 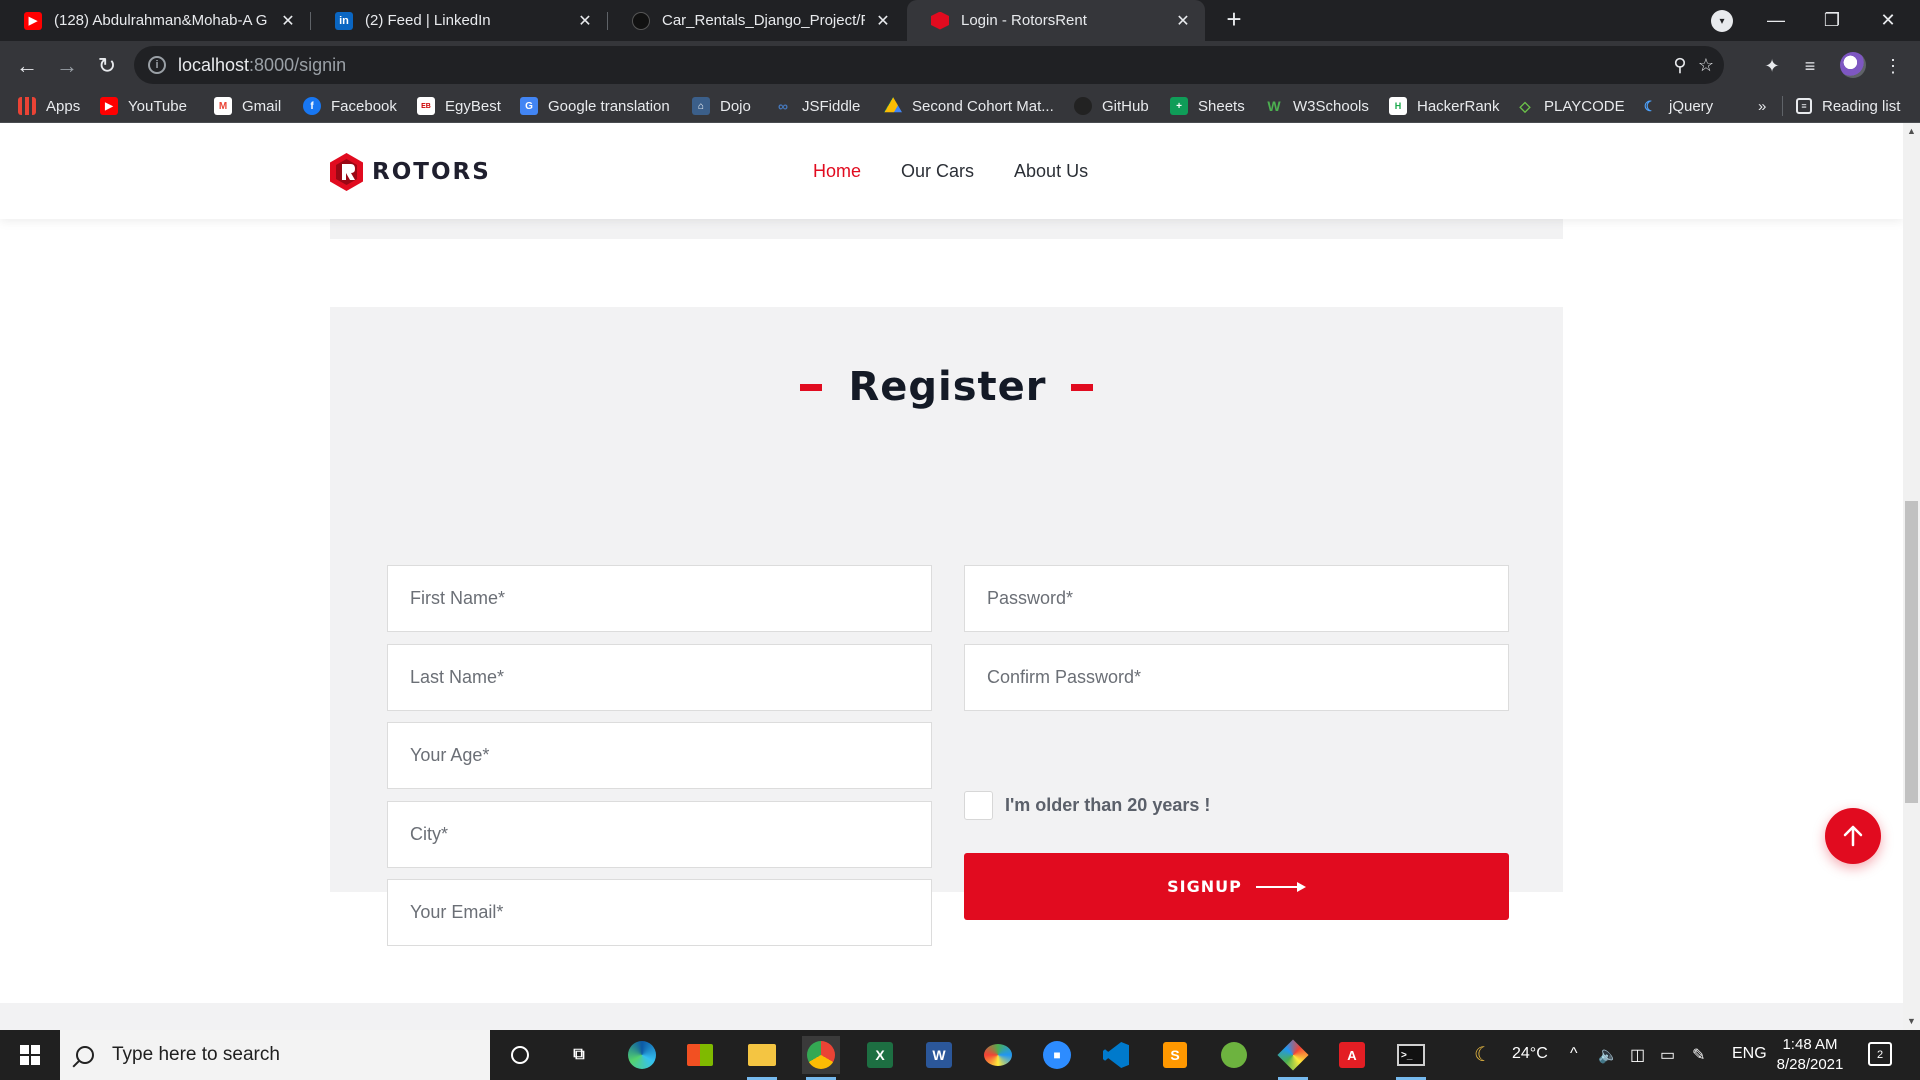 I want to click on window-close-icon: ✕, so click(x=1888, y=20).